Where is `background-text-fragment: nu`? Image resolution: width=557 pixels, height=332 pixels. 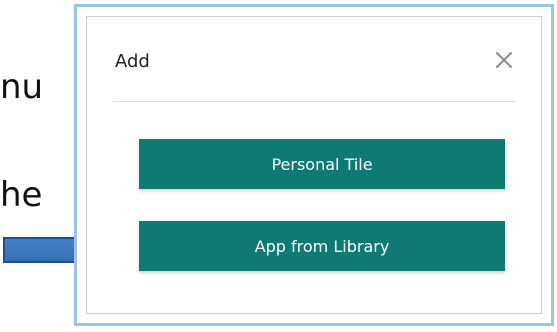
background-text-fragment: nu is located at coordinates (22, 87).